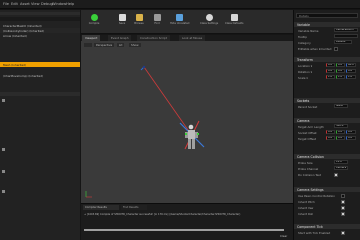 The height and width of the screenshot is (240, 360). What do you see at coordinates (346, 30) in the screenshot?
I see `variable-name-field: CameraBoom` at bounding box center [346, 30].